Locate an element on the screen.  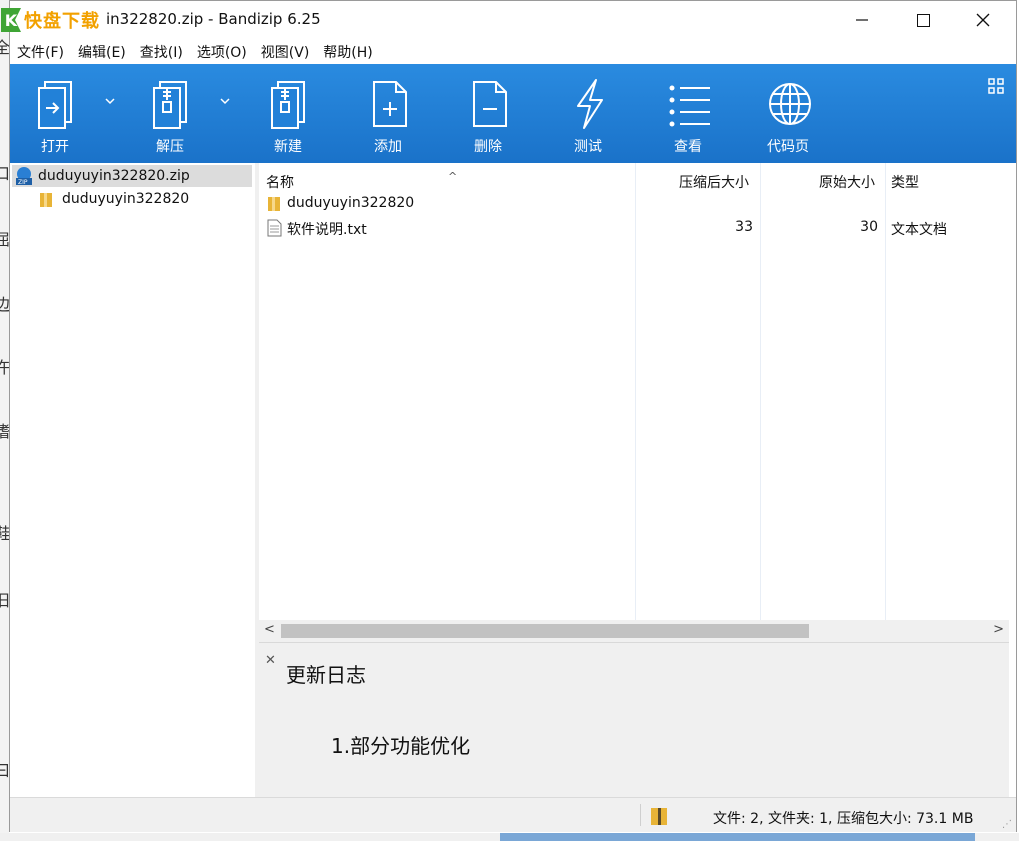
open-button: 打开 is located at coordinates (55, 113).